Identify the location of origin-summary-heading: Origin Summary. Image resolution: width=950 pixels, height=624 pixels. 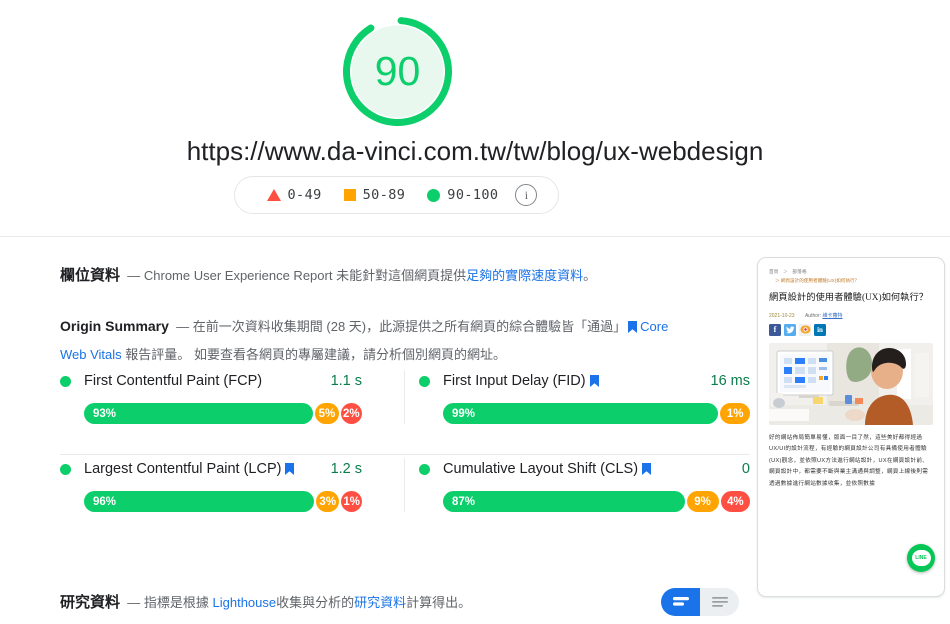
(114, 326).